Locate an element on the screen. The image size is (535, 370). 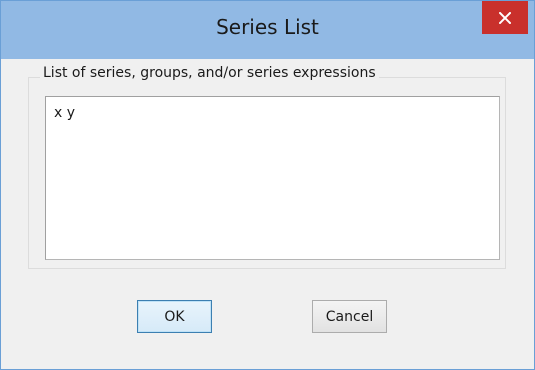
ok-button: OK is located at coordinates (174, 316).